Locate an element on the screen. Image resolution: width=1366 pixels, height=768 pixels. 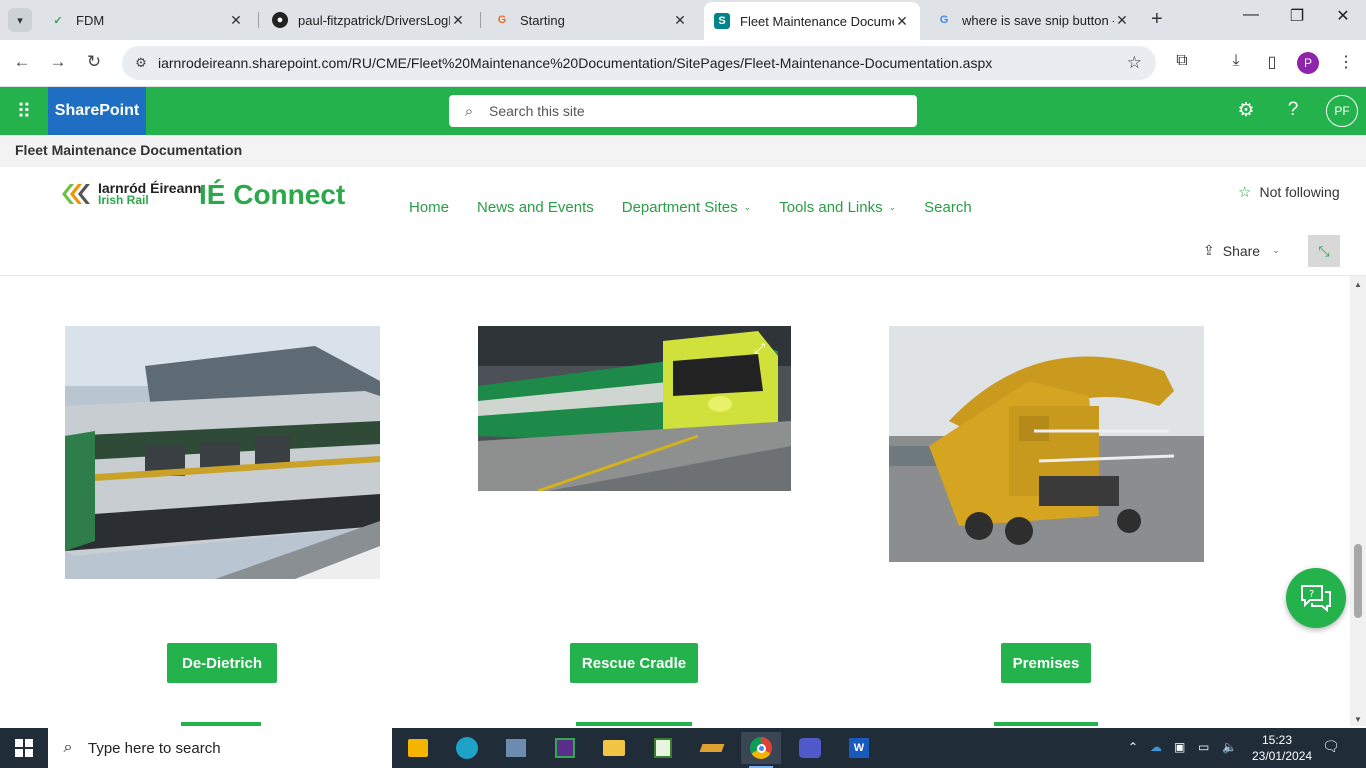
rescue-cradle-button: Rescue Cradle is located at coordinates (634, 663).